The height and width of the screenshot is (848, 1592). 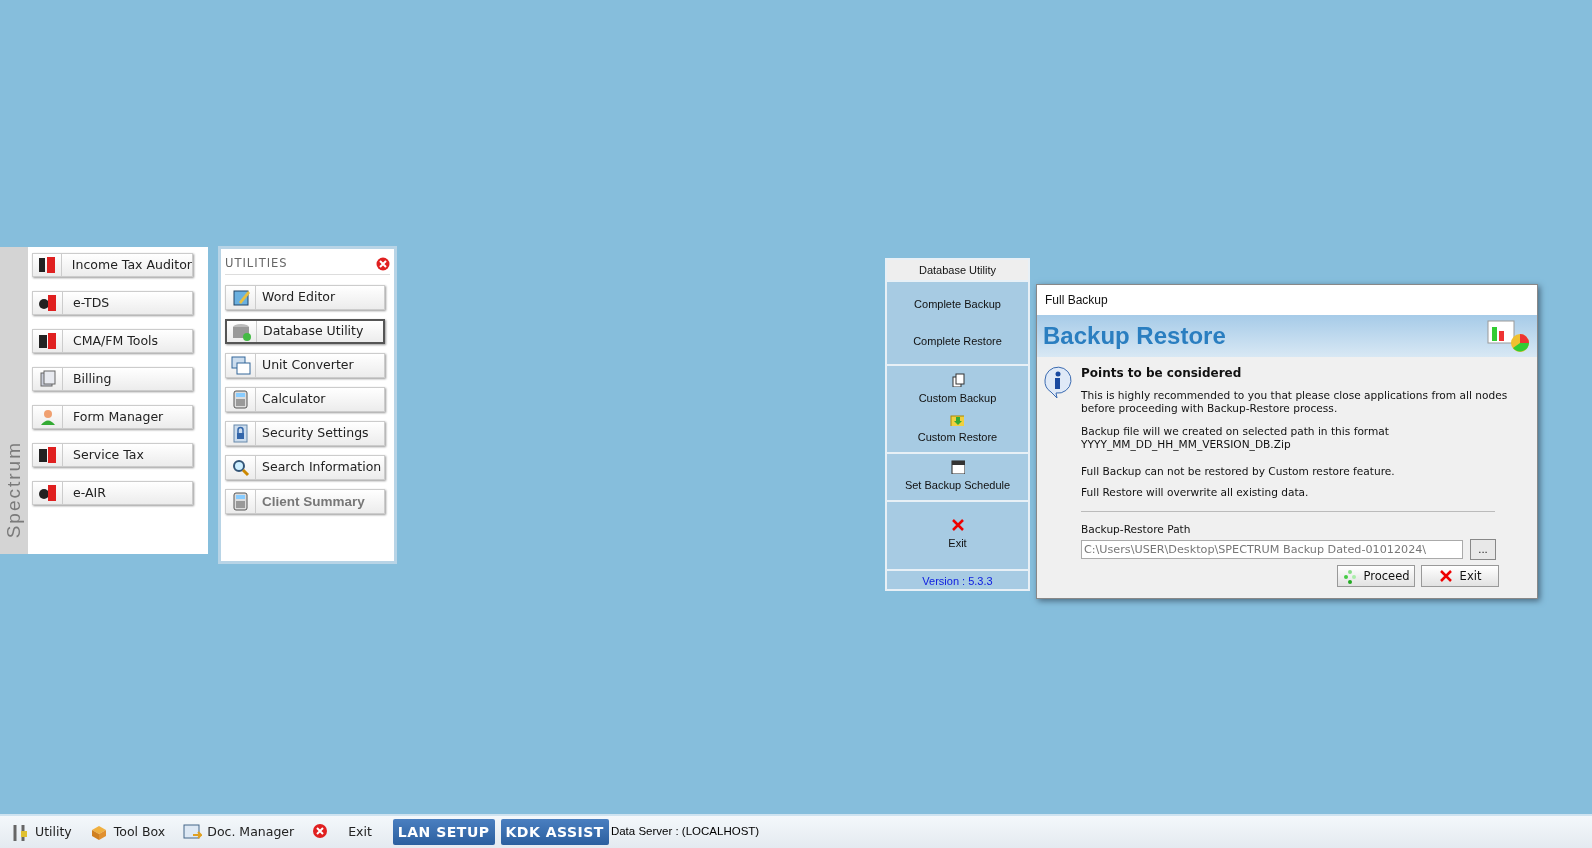 I want to click on info-text: Full Restore will overwrite all existing data., so click(x=1195, y=492).